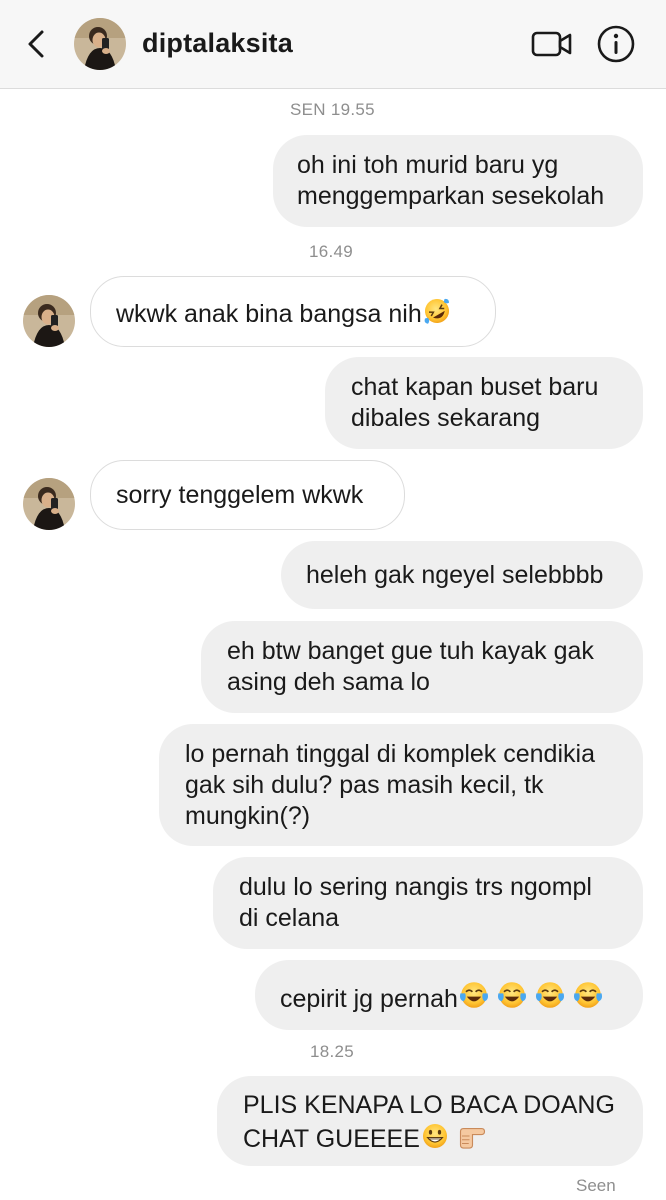 This screenshot has height=1200, width=666. What do you see at coordinates (328, 682) in the screenshot?
I see `message-line: asing deh sama lo` at bounding box center [328, 682].